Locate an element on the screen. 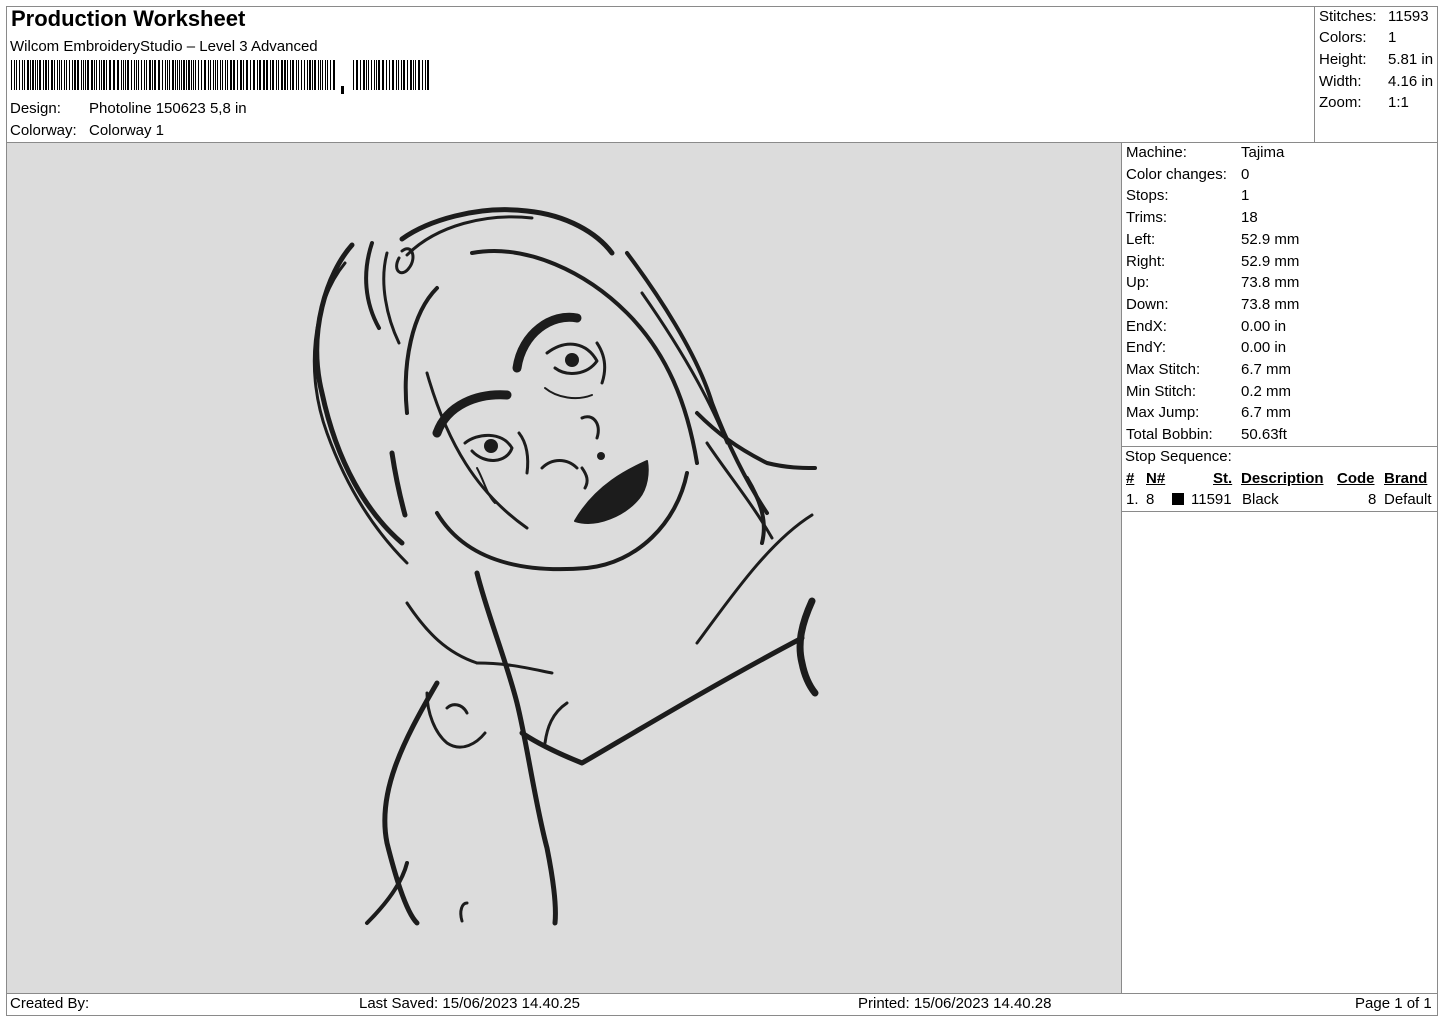 This screenshot has height=1021, width=1445. row-brand: Default is located at coordinates (1408, 499).